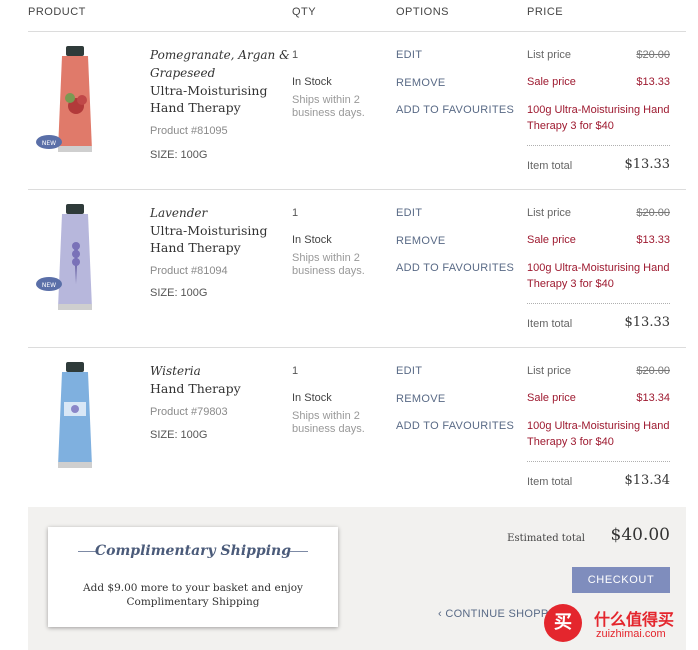  I want to click on product-number: Product #79803, so click(189, 412).